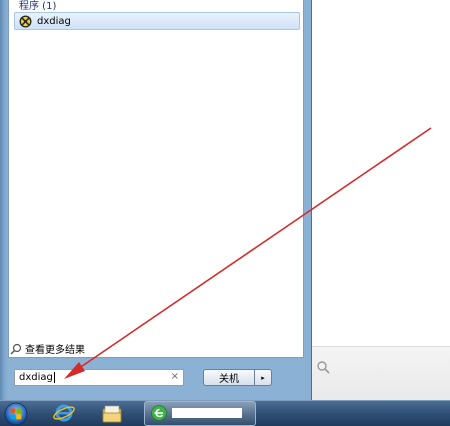  What do you see at coordinates (112, 414) in the screenshot?
I see `folder-icon` at bounding box center [112, 414].